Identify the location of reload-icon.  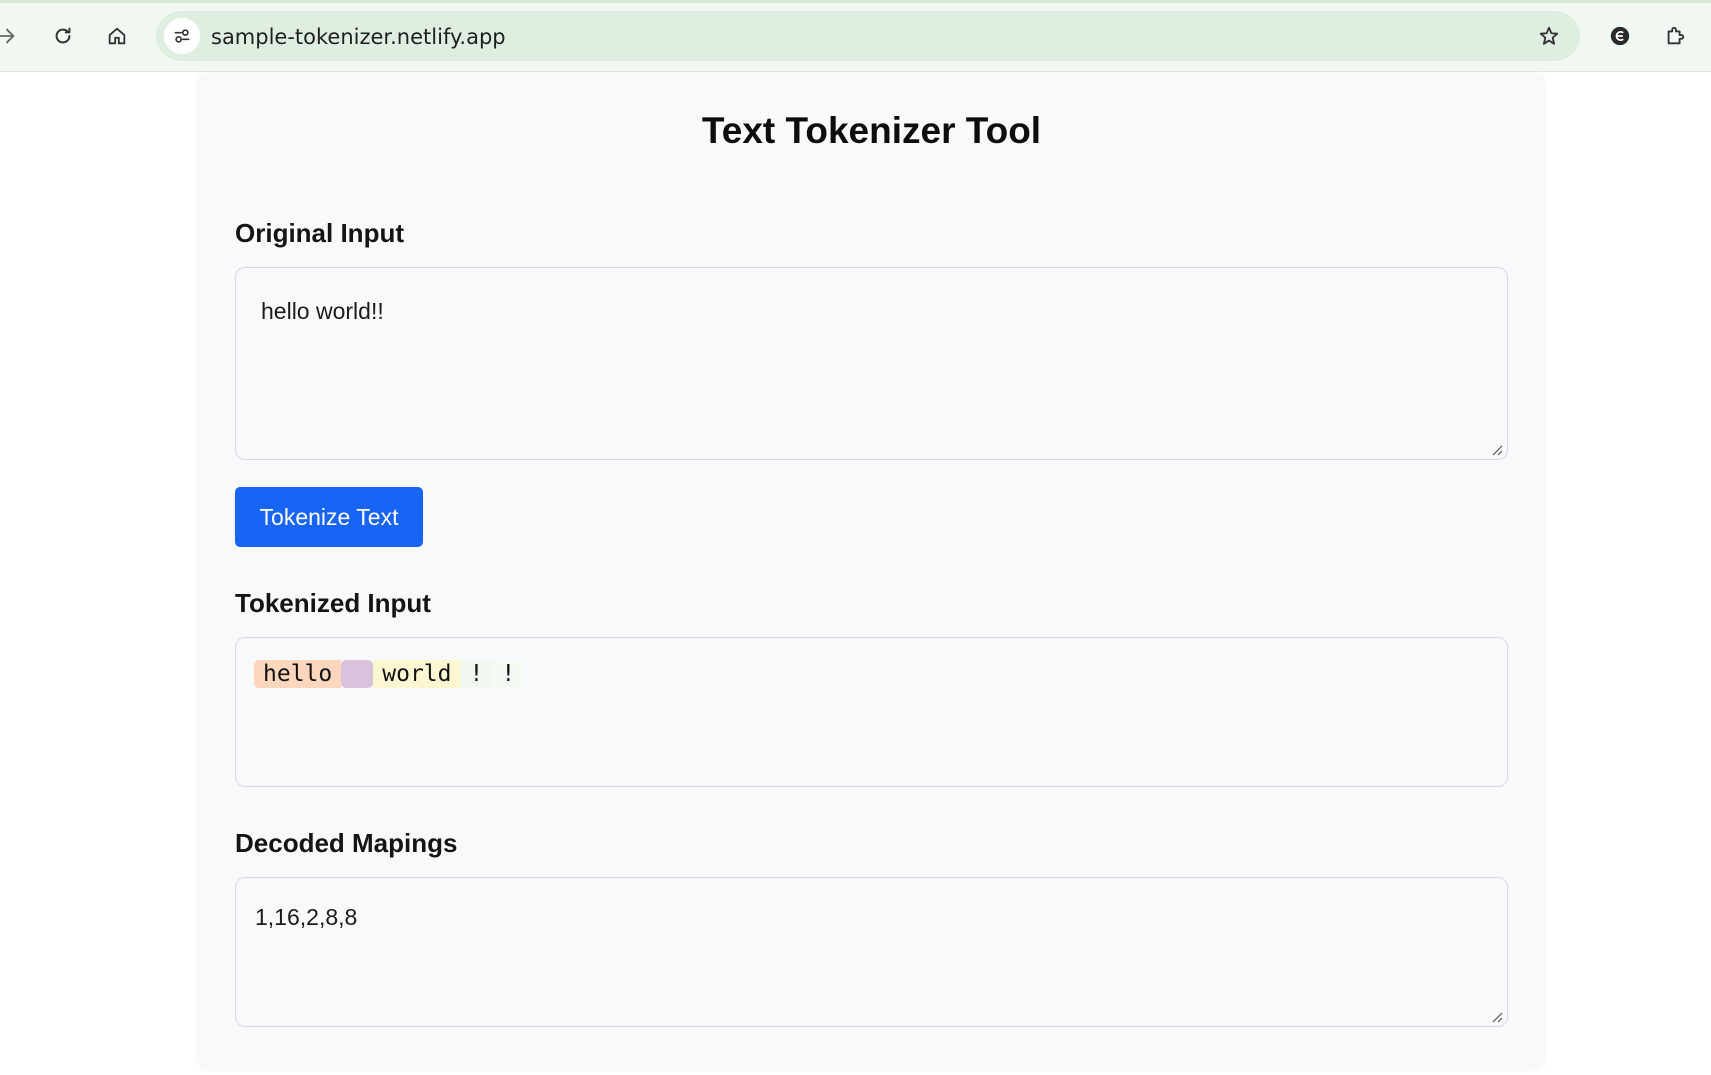
(63, 36).